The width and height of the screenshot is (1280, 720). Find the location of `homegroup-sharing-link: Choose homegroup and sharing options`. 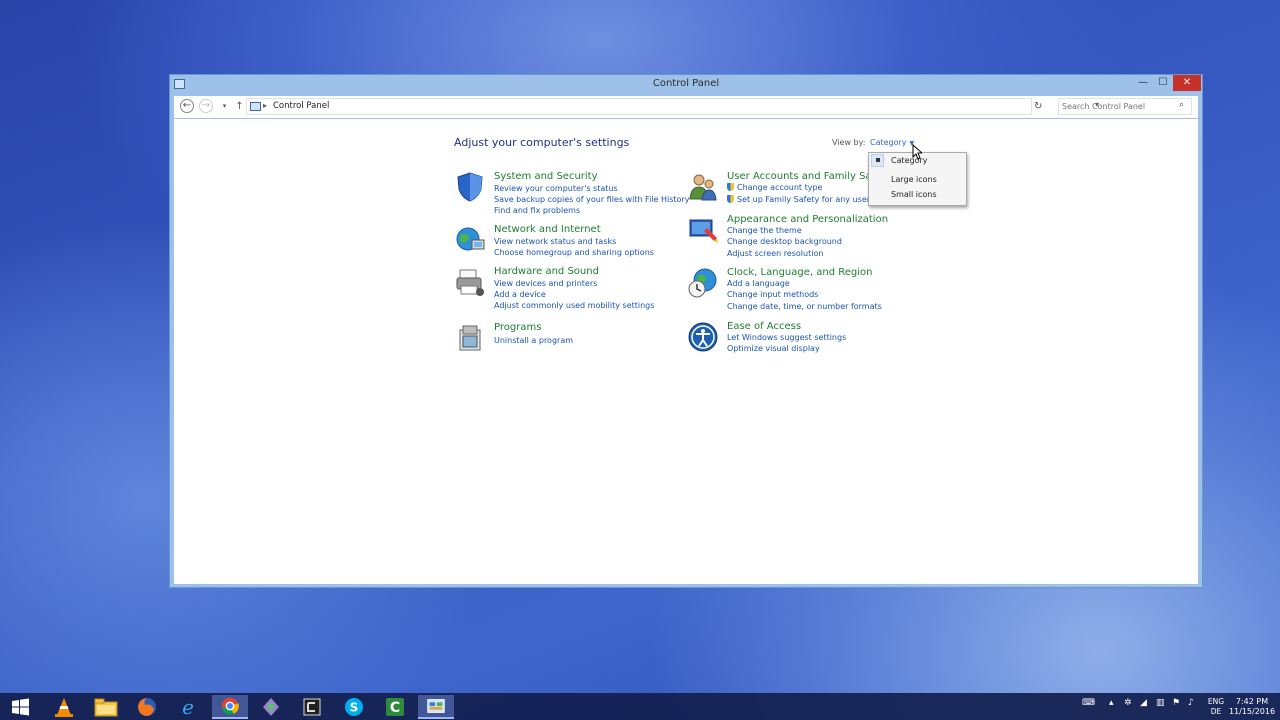

homegroup-sharing-link: Choose homegroup and sharing options is located at coordinates (574, 252).